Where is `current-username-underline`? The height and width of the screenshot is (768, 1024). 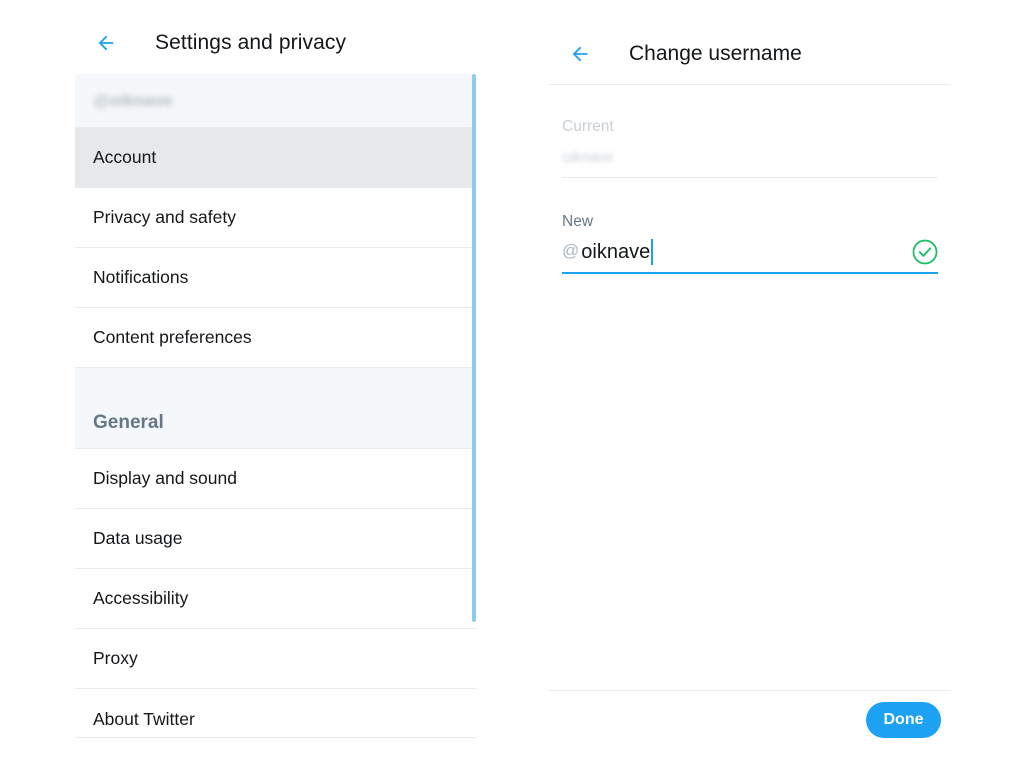 current-username-underline is located at coordinates (750, 177).